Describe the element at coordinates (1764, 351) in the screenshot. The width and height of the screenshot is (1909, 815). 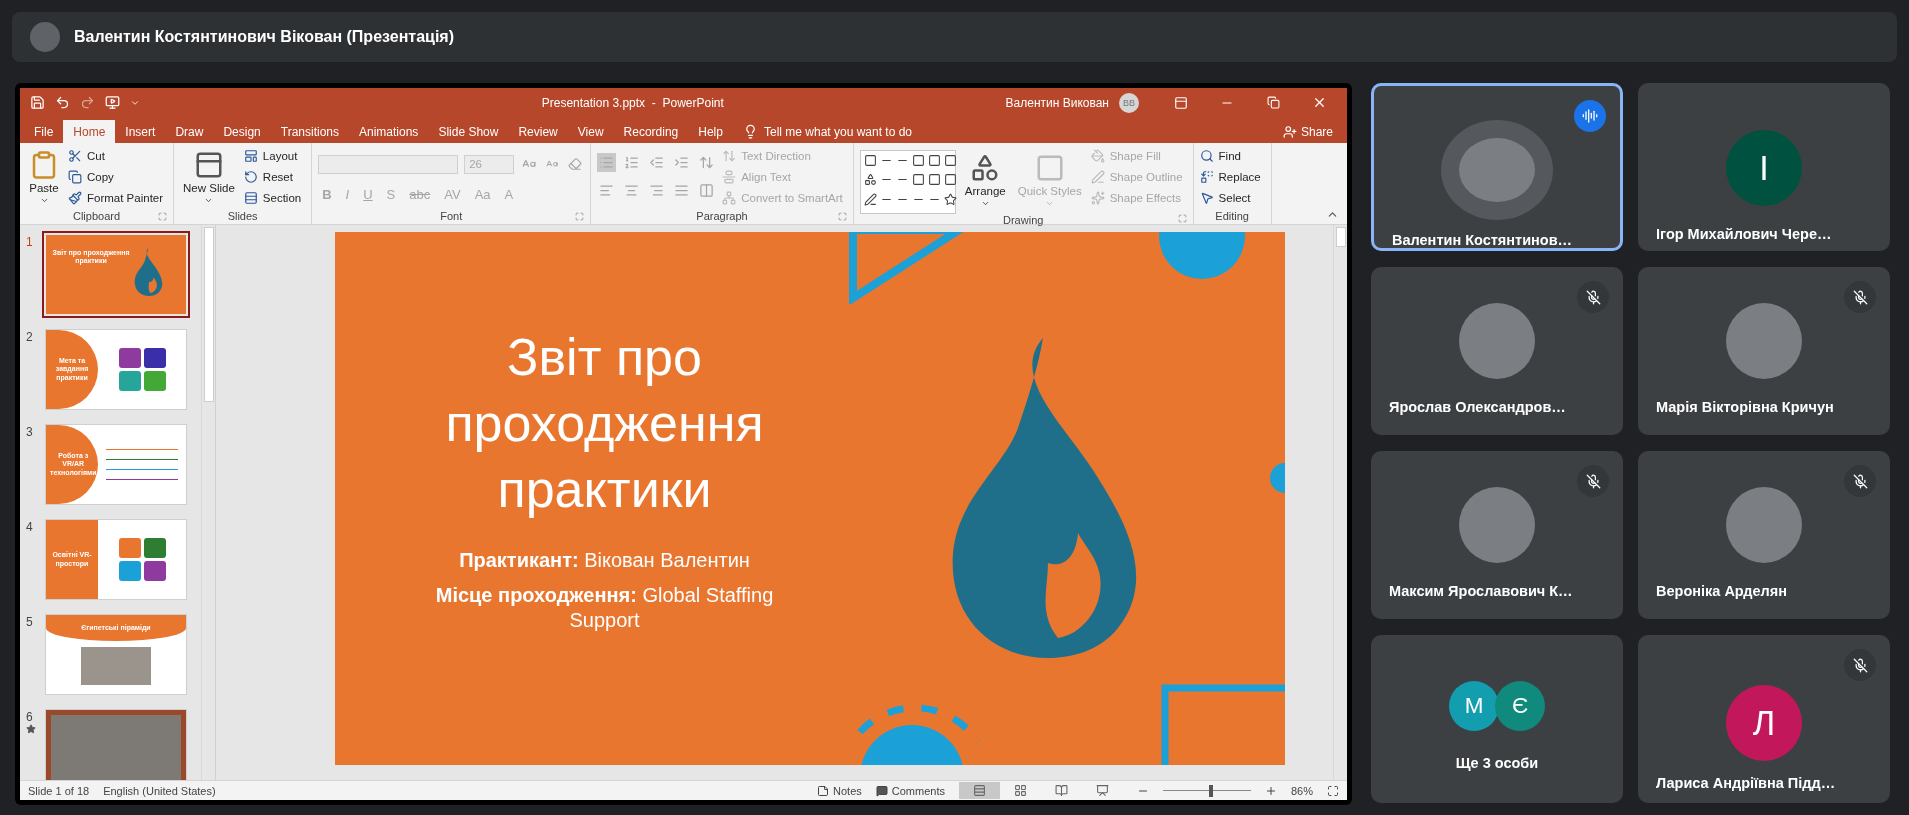
I see `participant-tile: Марія Вікторівна Кричун` at that location.